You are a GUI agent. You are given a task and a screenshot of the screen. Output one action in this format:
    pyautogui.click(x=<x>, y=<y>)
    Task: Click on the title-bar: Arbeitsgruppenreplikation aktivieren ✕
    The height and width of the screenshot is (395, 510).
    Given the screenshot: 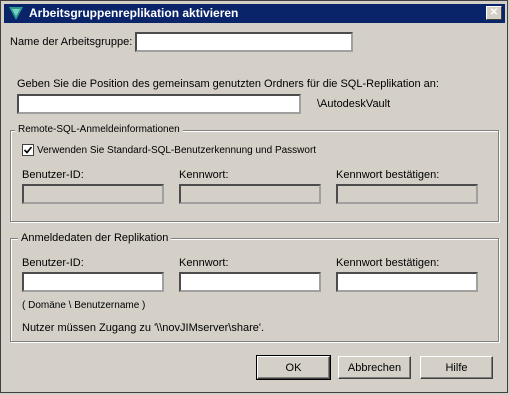 What is the action you would take?
    pyautogui.click(x=254, y=13)
    